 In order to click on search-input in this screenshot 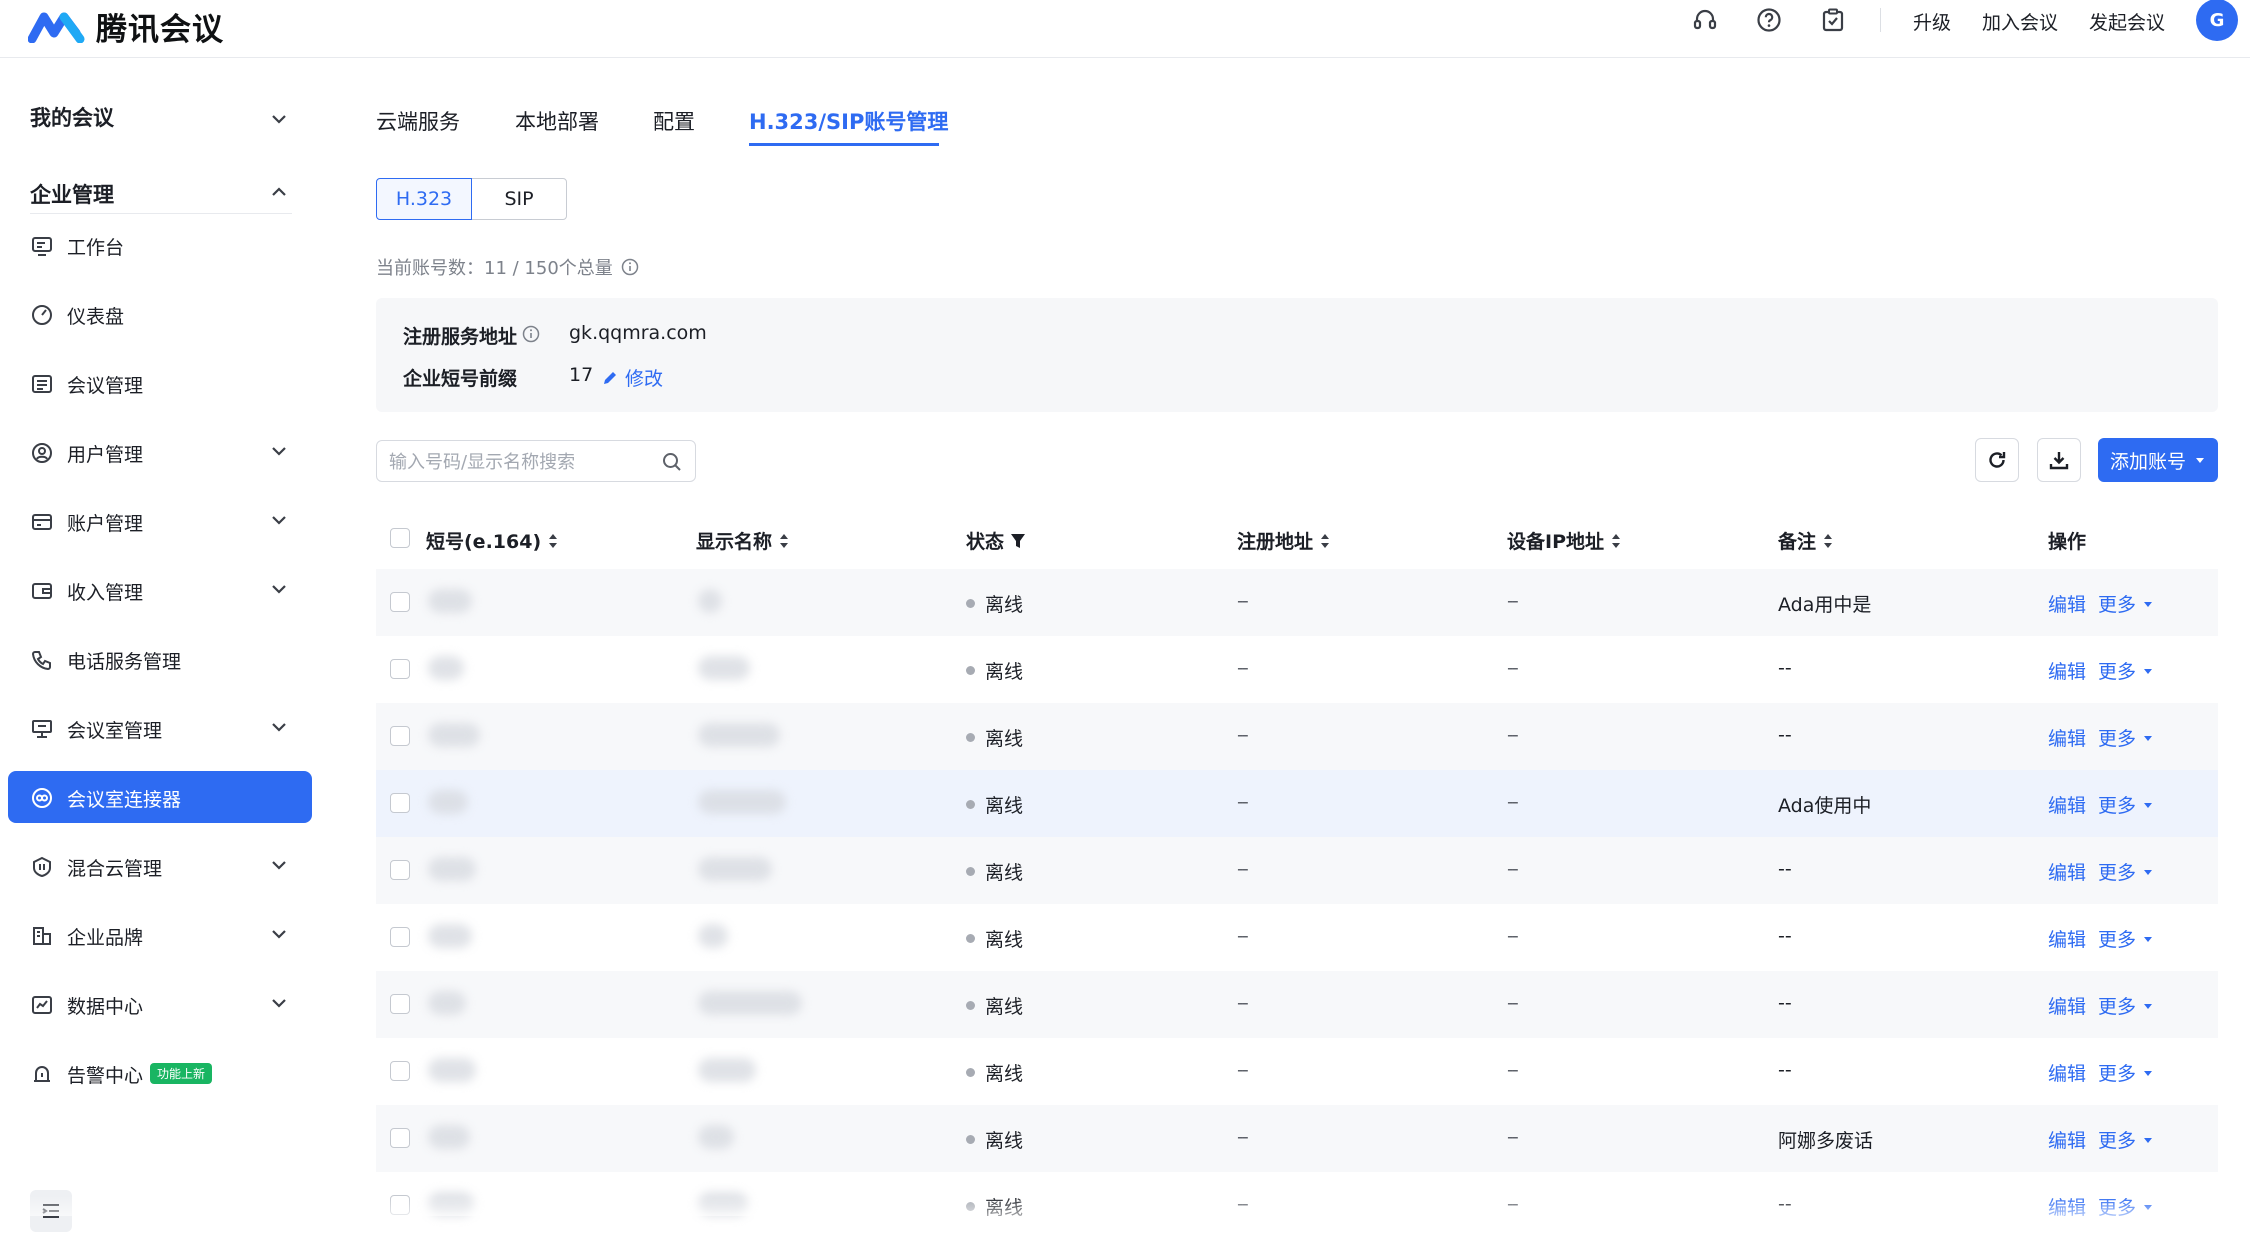, I will do `click(519, 462)`.